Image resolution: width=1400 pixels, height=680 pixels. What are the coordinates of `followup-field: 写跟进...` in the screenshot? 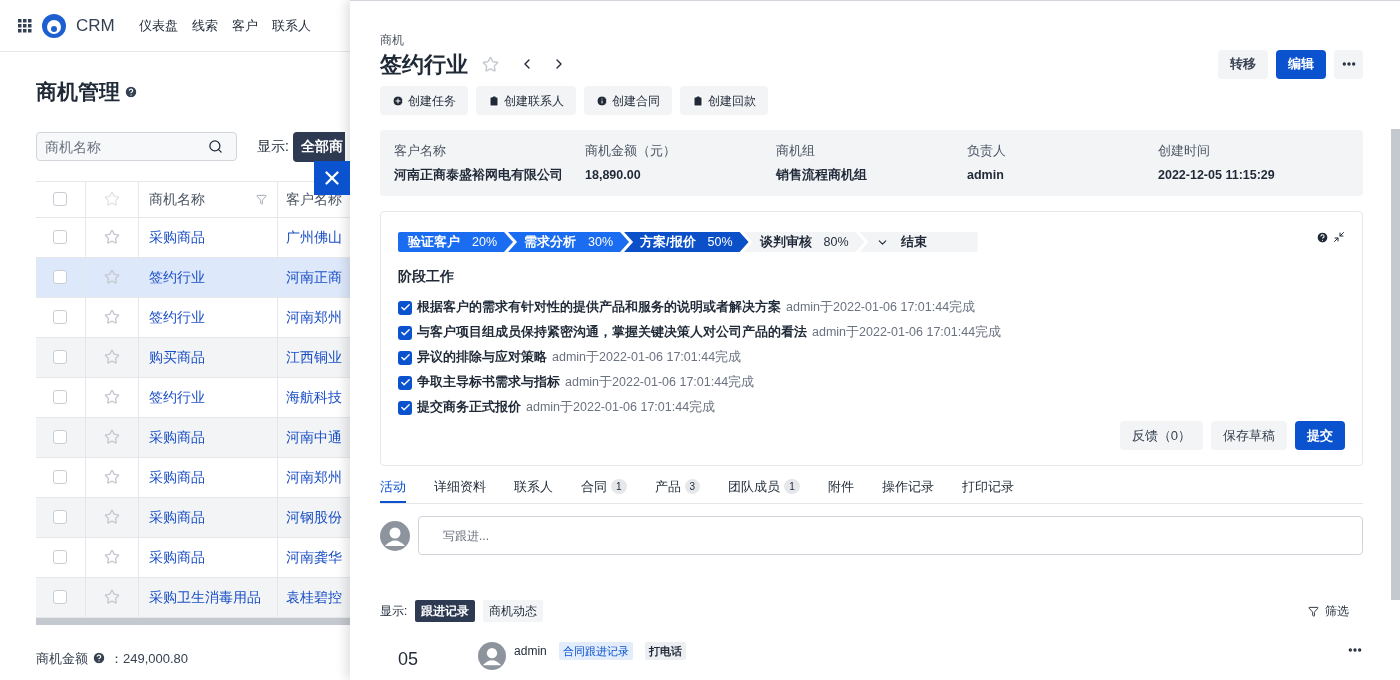 It's located at (890, 535).